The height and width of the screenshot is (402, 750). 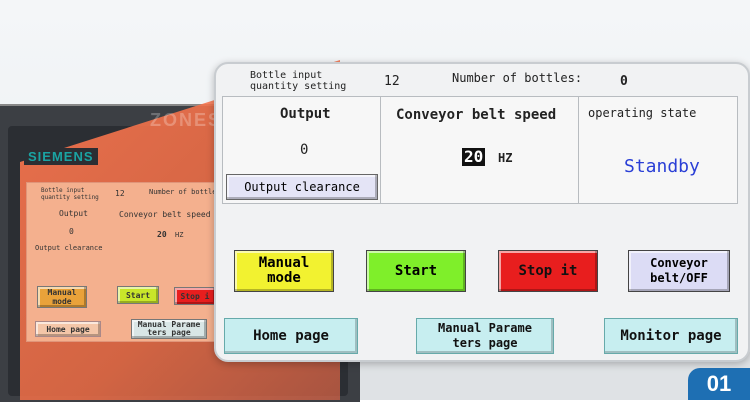 What do you see at coordinates (298, 81) in the screenshot?
I see `bottle-input-label: Bottle input quantity setting` at bounding box center [298, 81].